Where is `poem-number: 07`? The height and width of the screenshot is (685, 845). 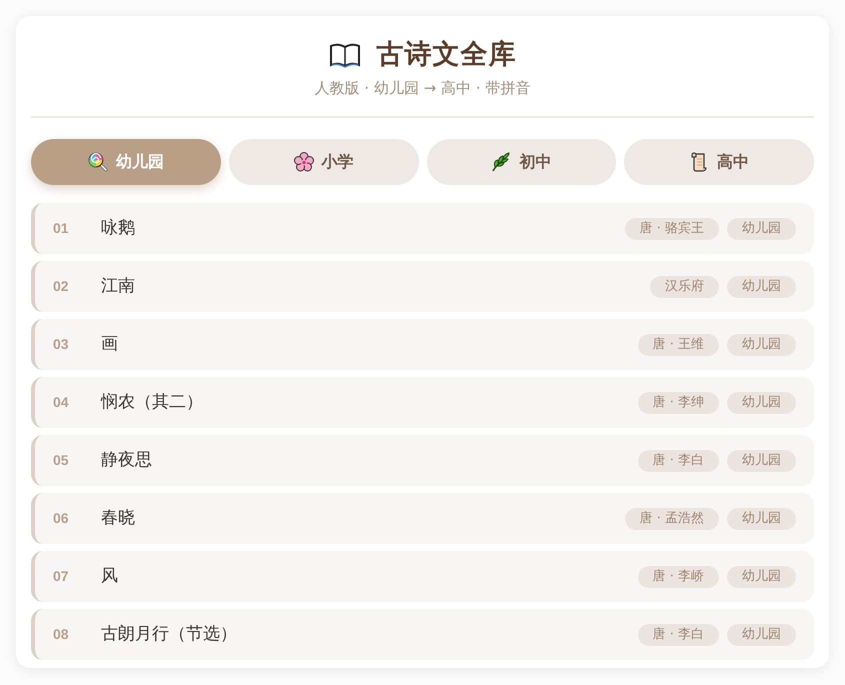 poem-number: 07 is located at coordinates (61, 576).